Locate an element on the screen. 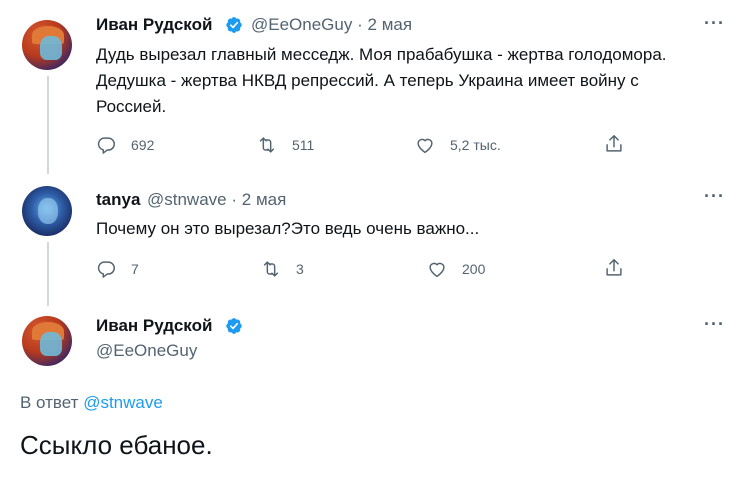 The width and height of the screenshot is (744, 477). author-meta: @stnwave · 2 мая is located at coordinates (216, 200).